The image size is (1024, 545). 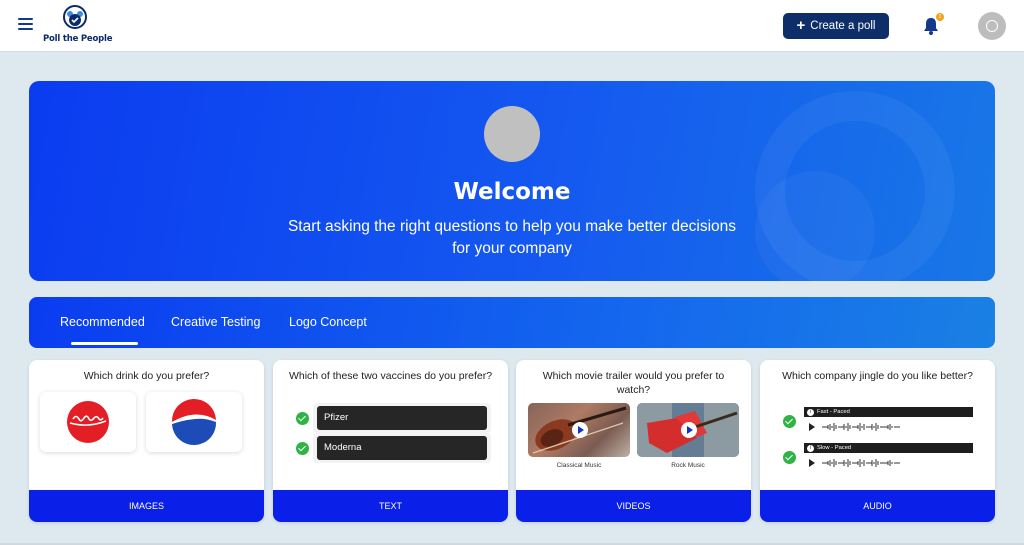 I want to click on option-image-pepsi, so click(x=194, y=422).